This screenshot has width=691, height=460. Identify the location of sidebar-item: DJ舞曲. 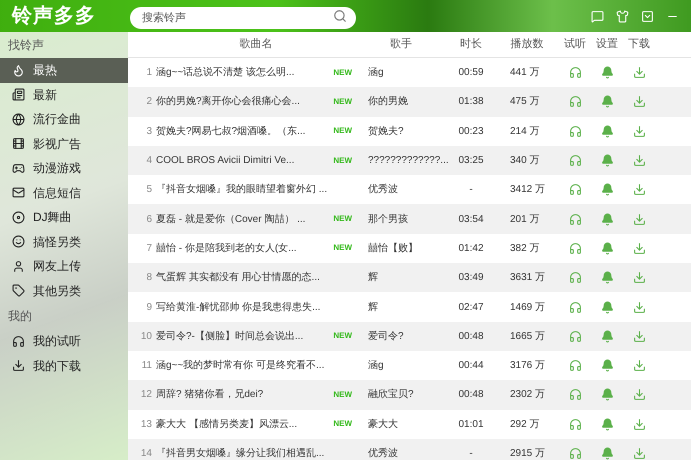
(64, 217).